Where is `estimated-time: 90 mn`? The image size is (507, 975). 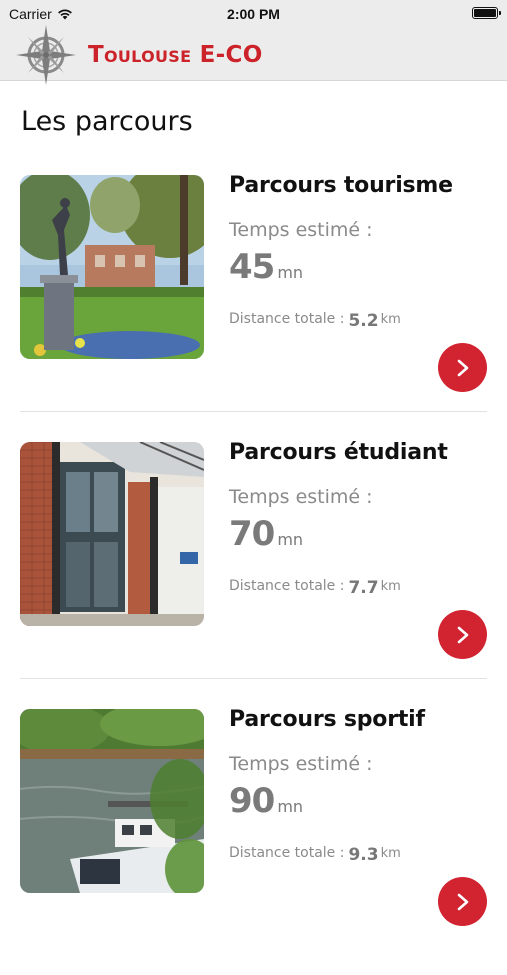 estimated-time: 90 mn is located at coordinates (266, 801).